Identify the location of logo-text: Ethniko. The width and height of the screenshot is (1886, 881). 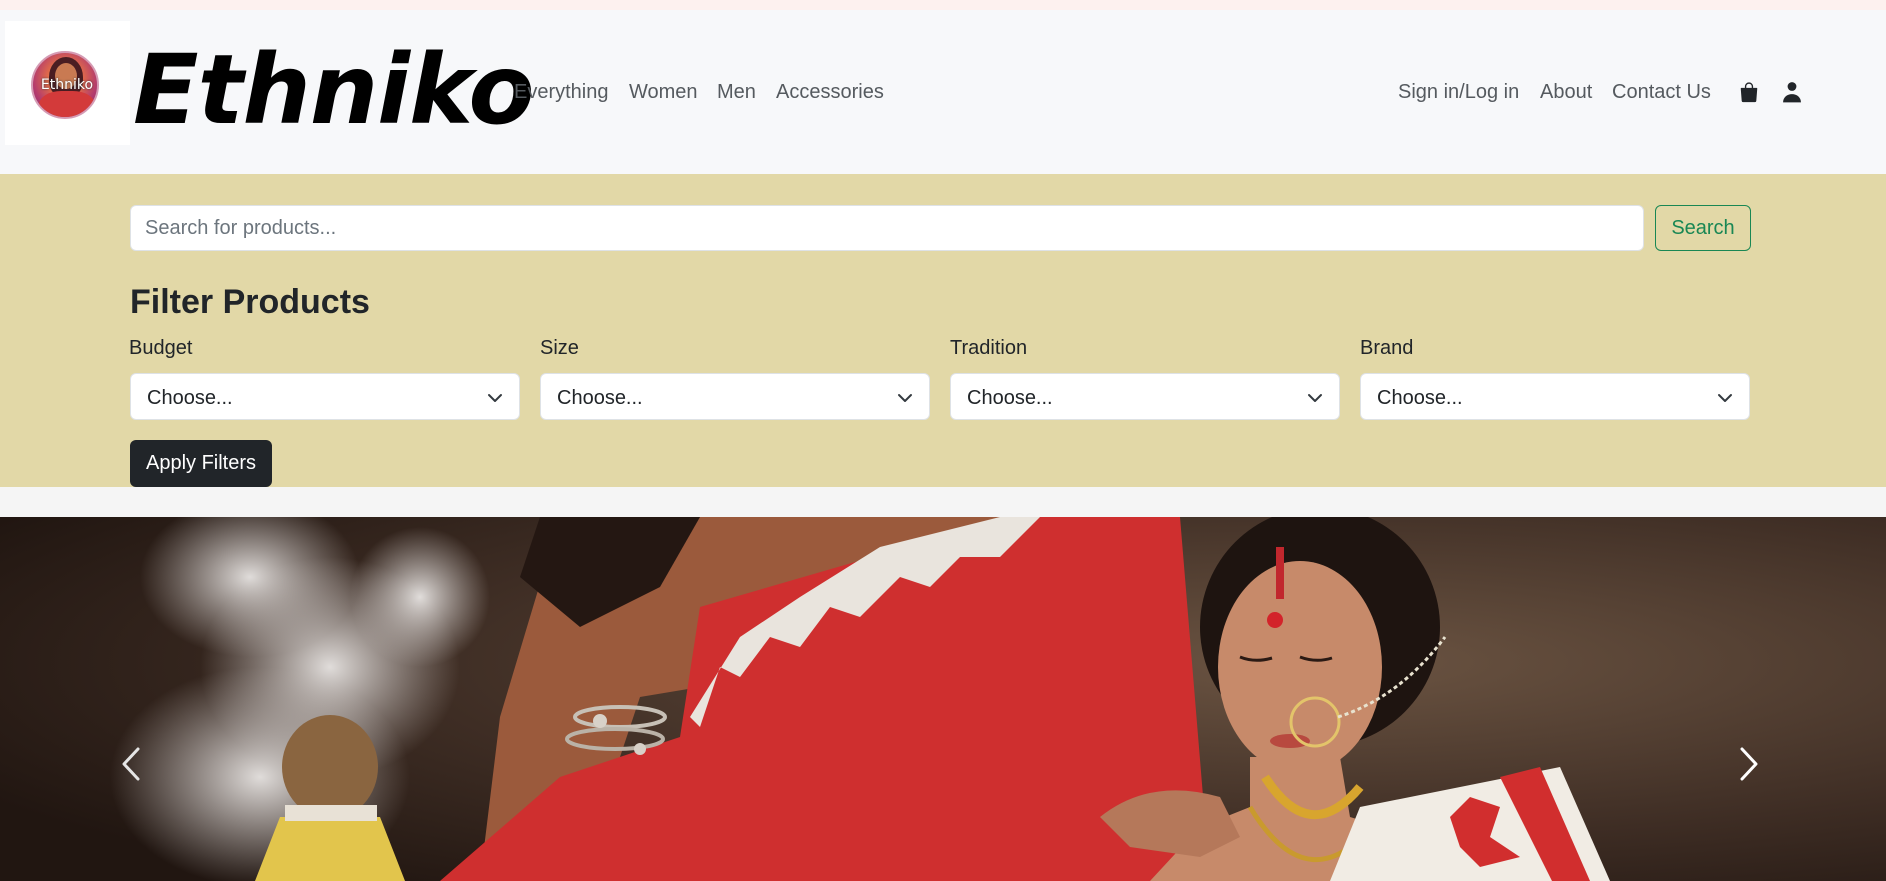
(67, 85).